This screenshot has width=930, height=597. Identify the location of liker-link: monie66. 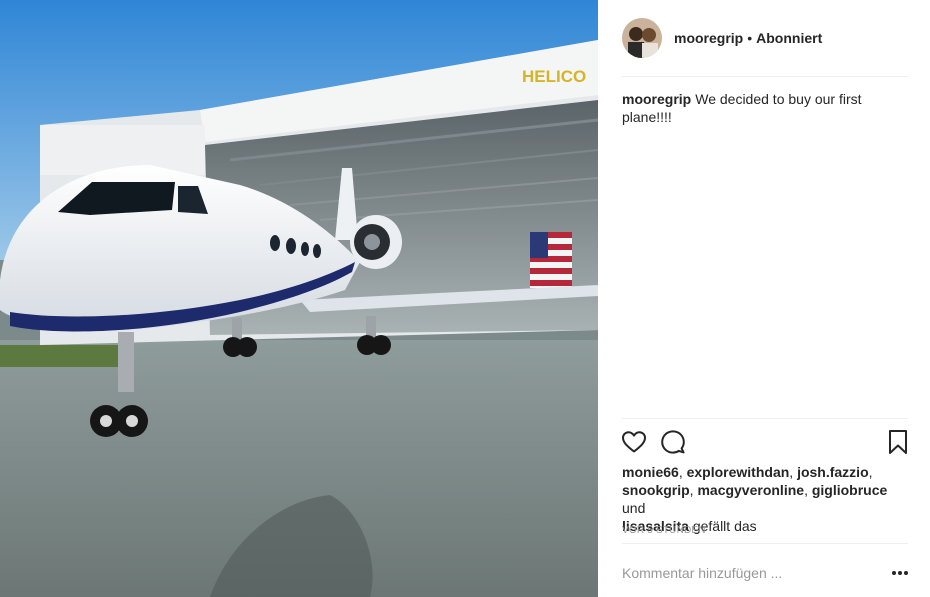
(650, 472).